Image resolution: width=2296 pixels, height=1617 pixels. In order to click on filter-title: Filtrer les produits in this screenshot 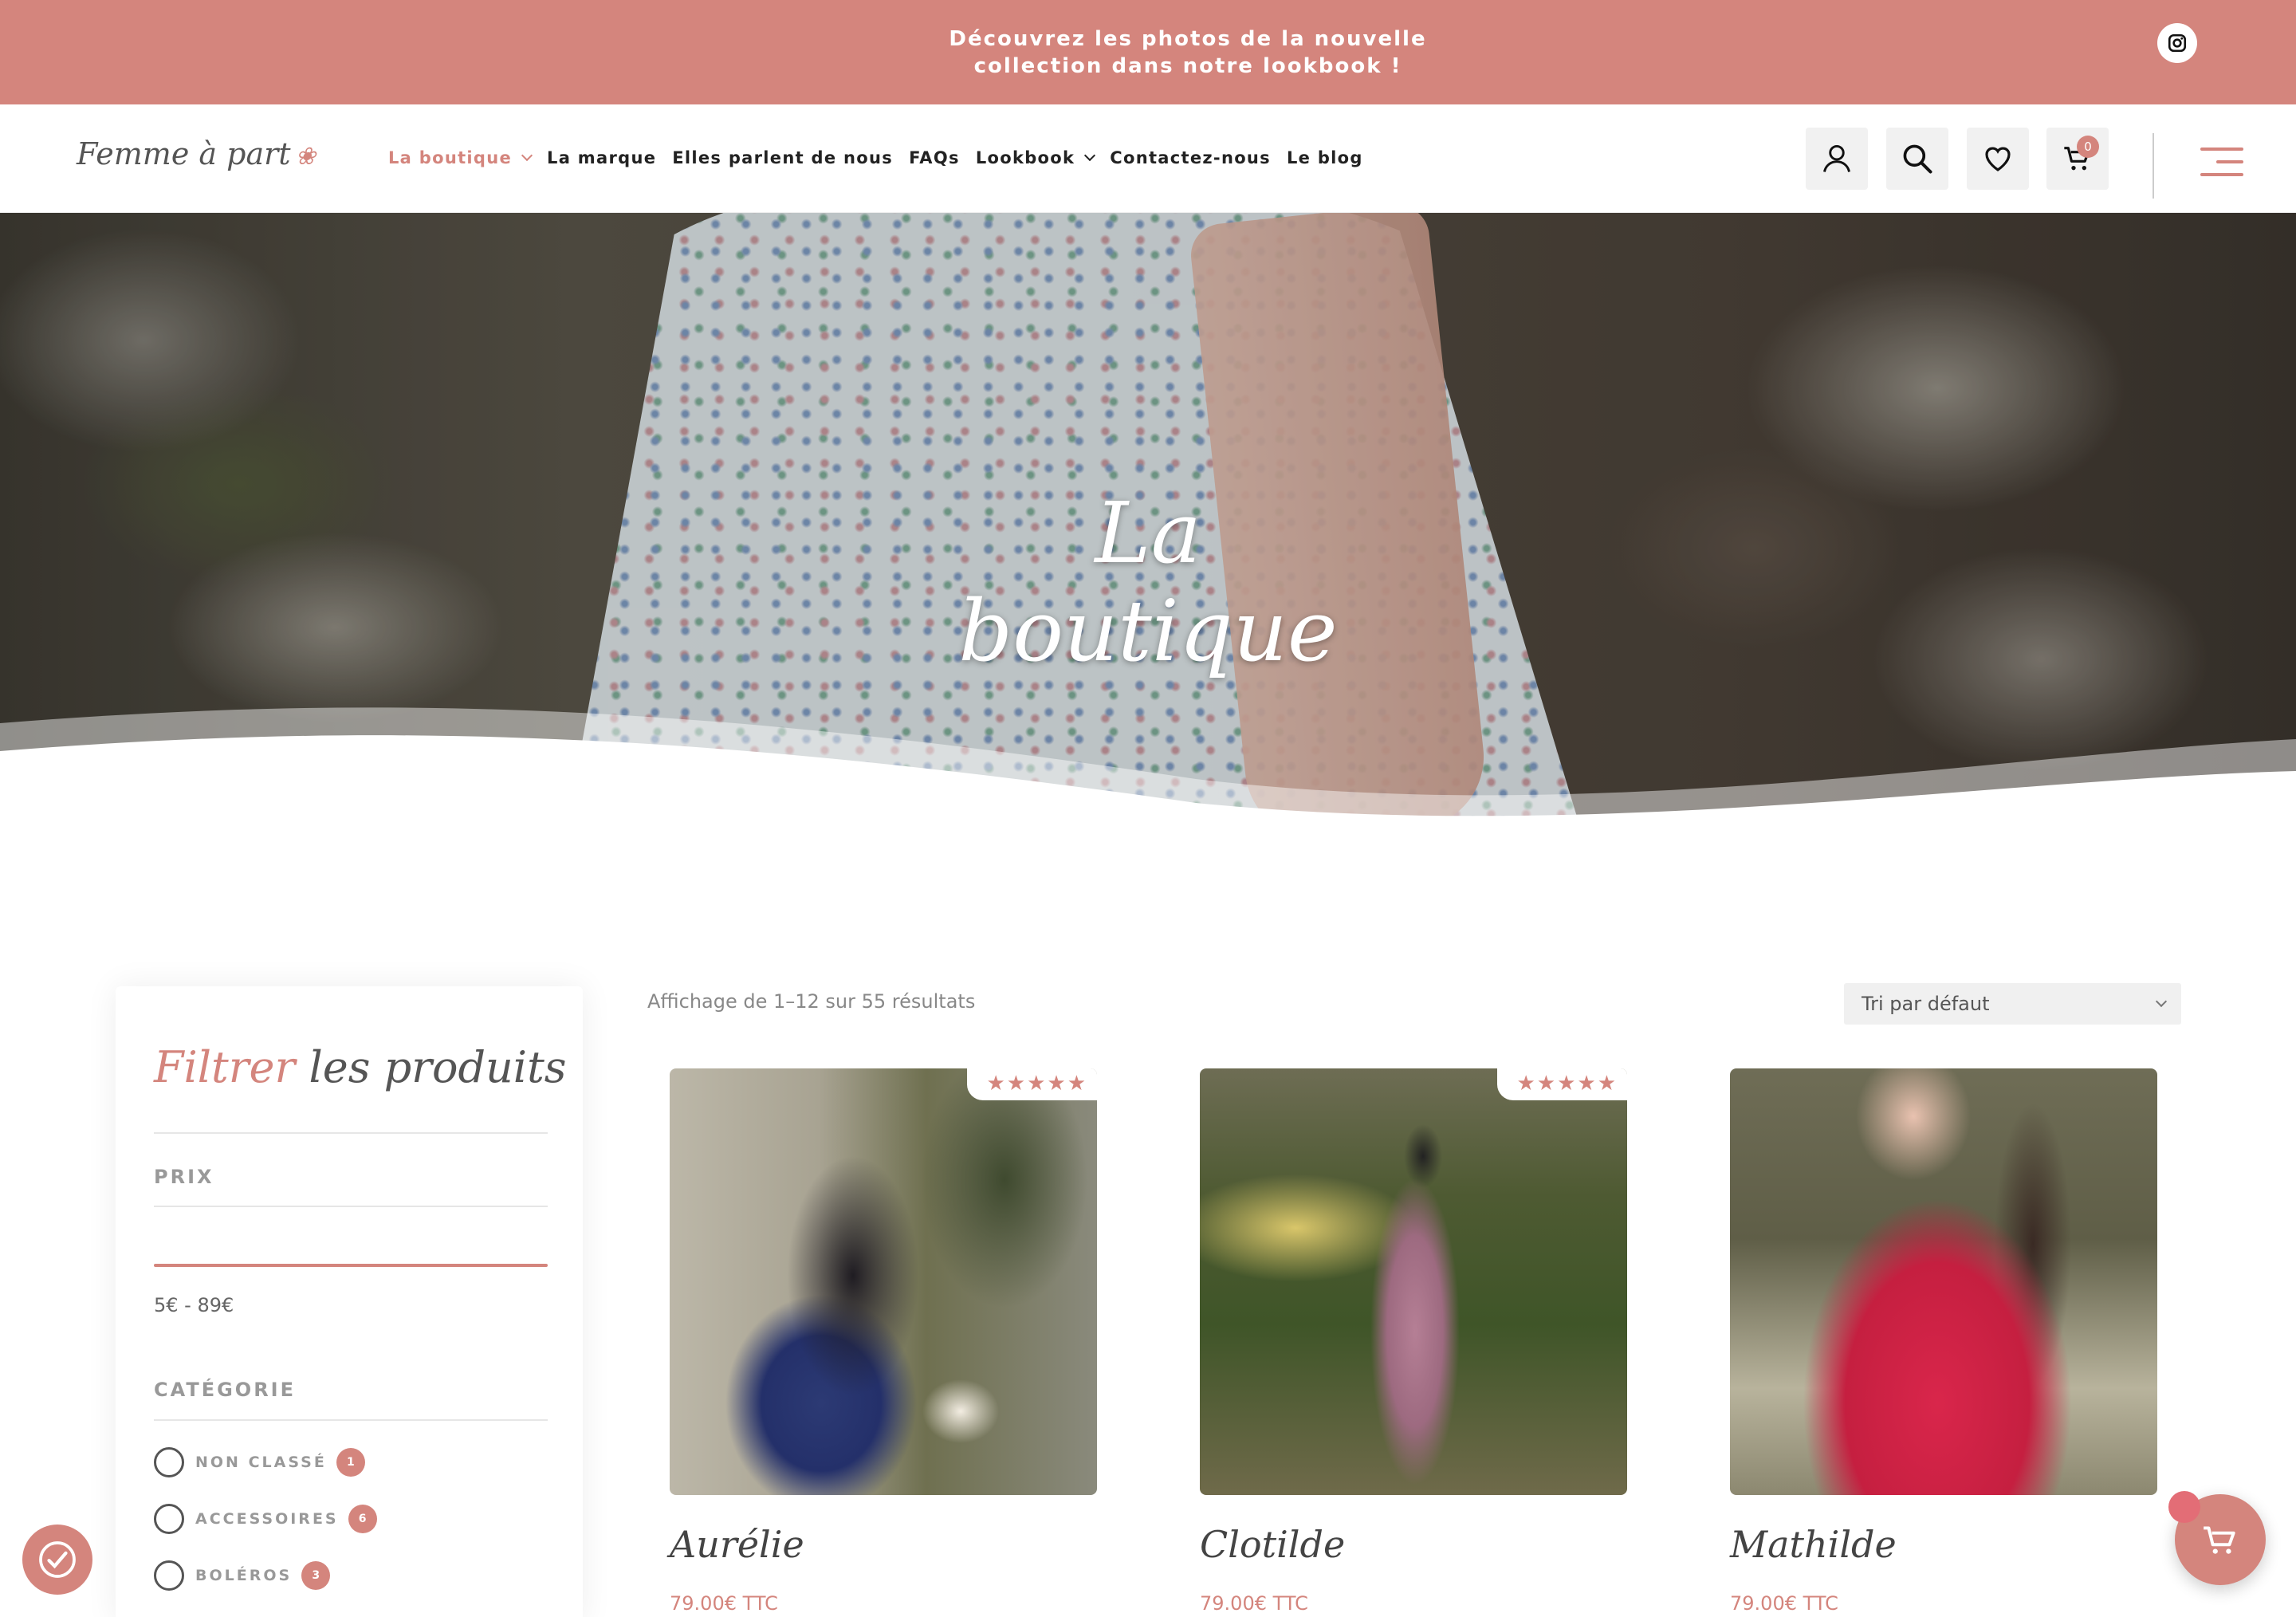, I will do `click(360, 1067)`.